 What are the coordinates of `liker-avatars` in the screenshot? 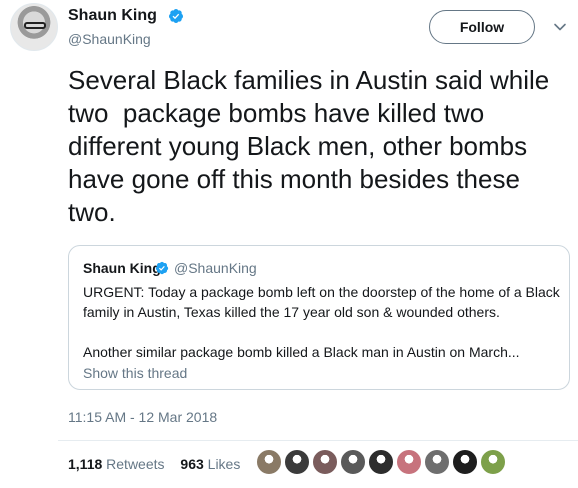 It's located at (391, 464).